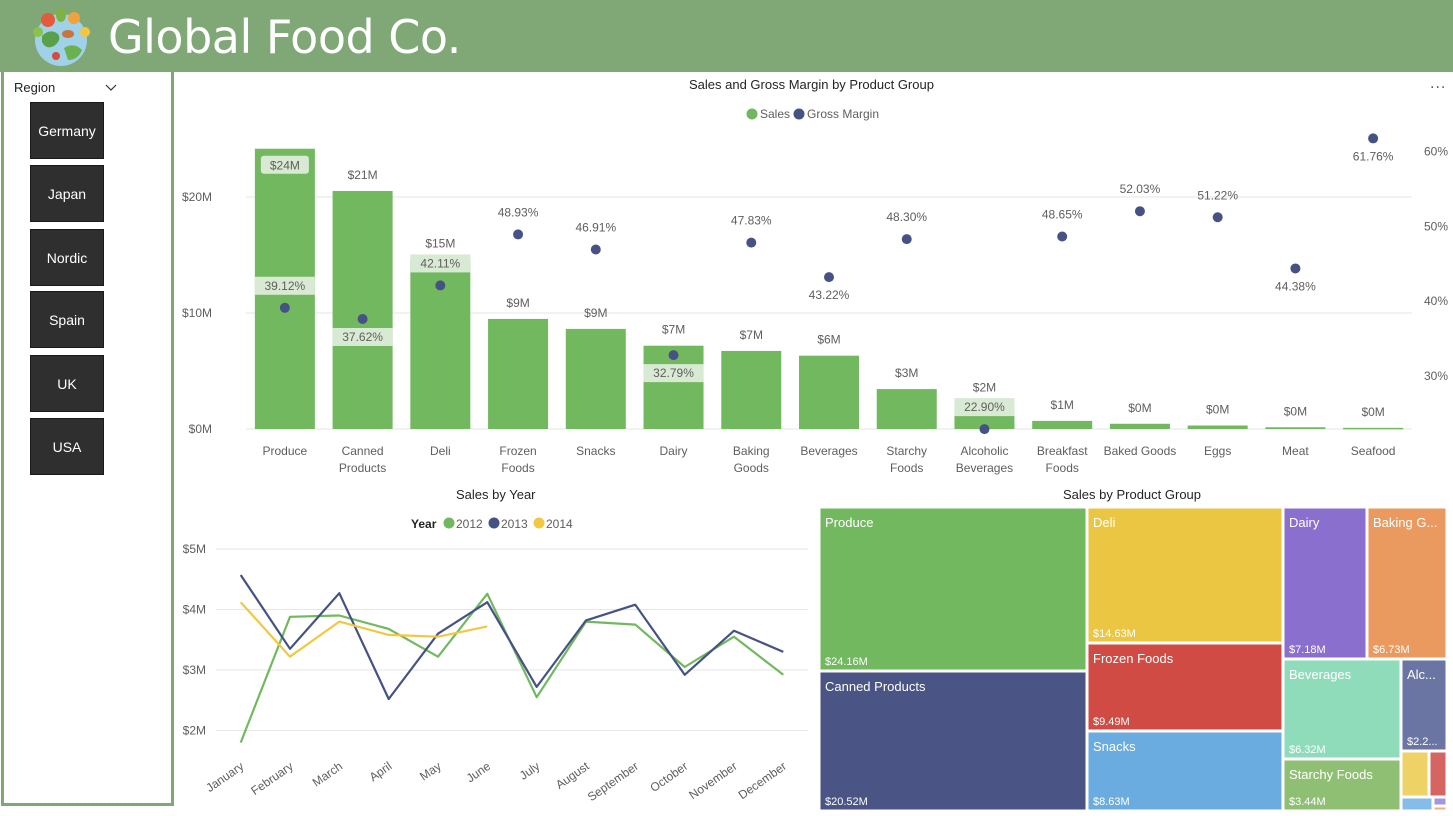  I want to click on margin-data-label: 51.22%, so click(1217, 195).